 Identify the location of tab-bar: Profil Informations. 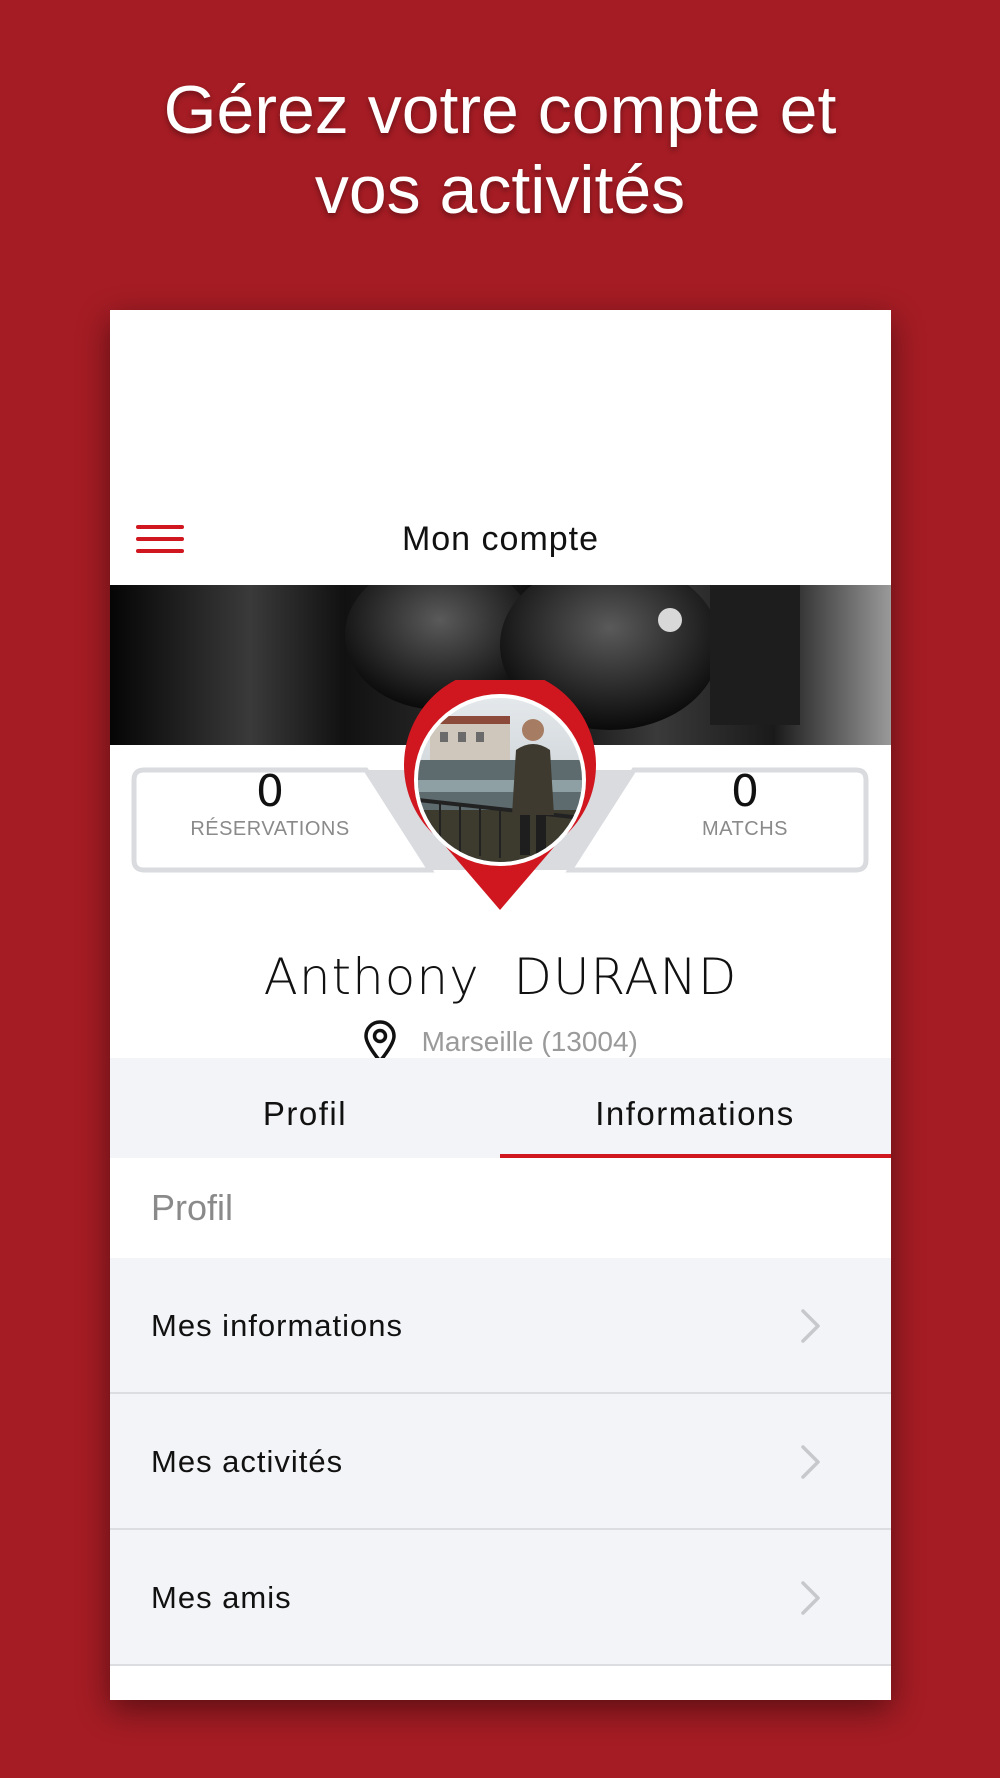
(500, 1108).